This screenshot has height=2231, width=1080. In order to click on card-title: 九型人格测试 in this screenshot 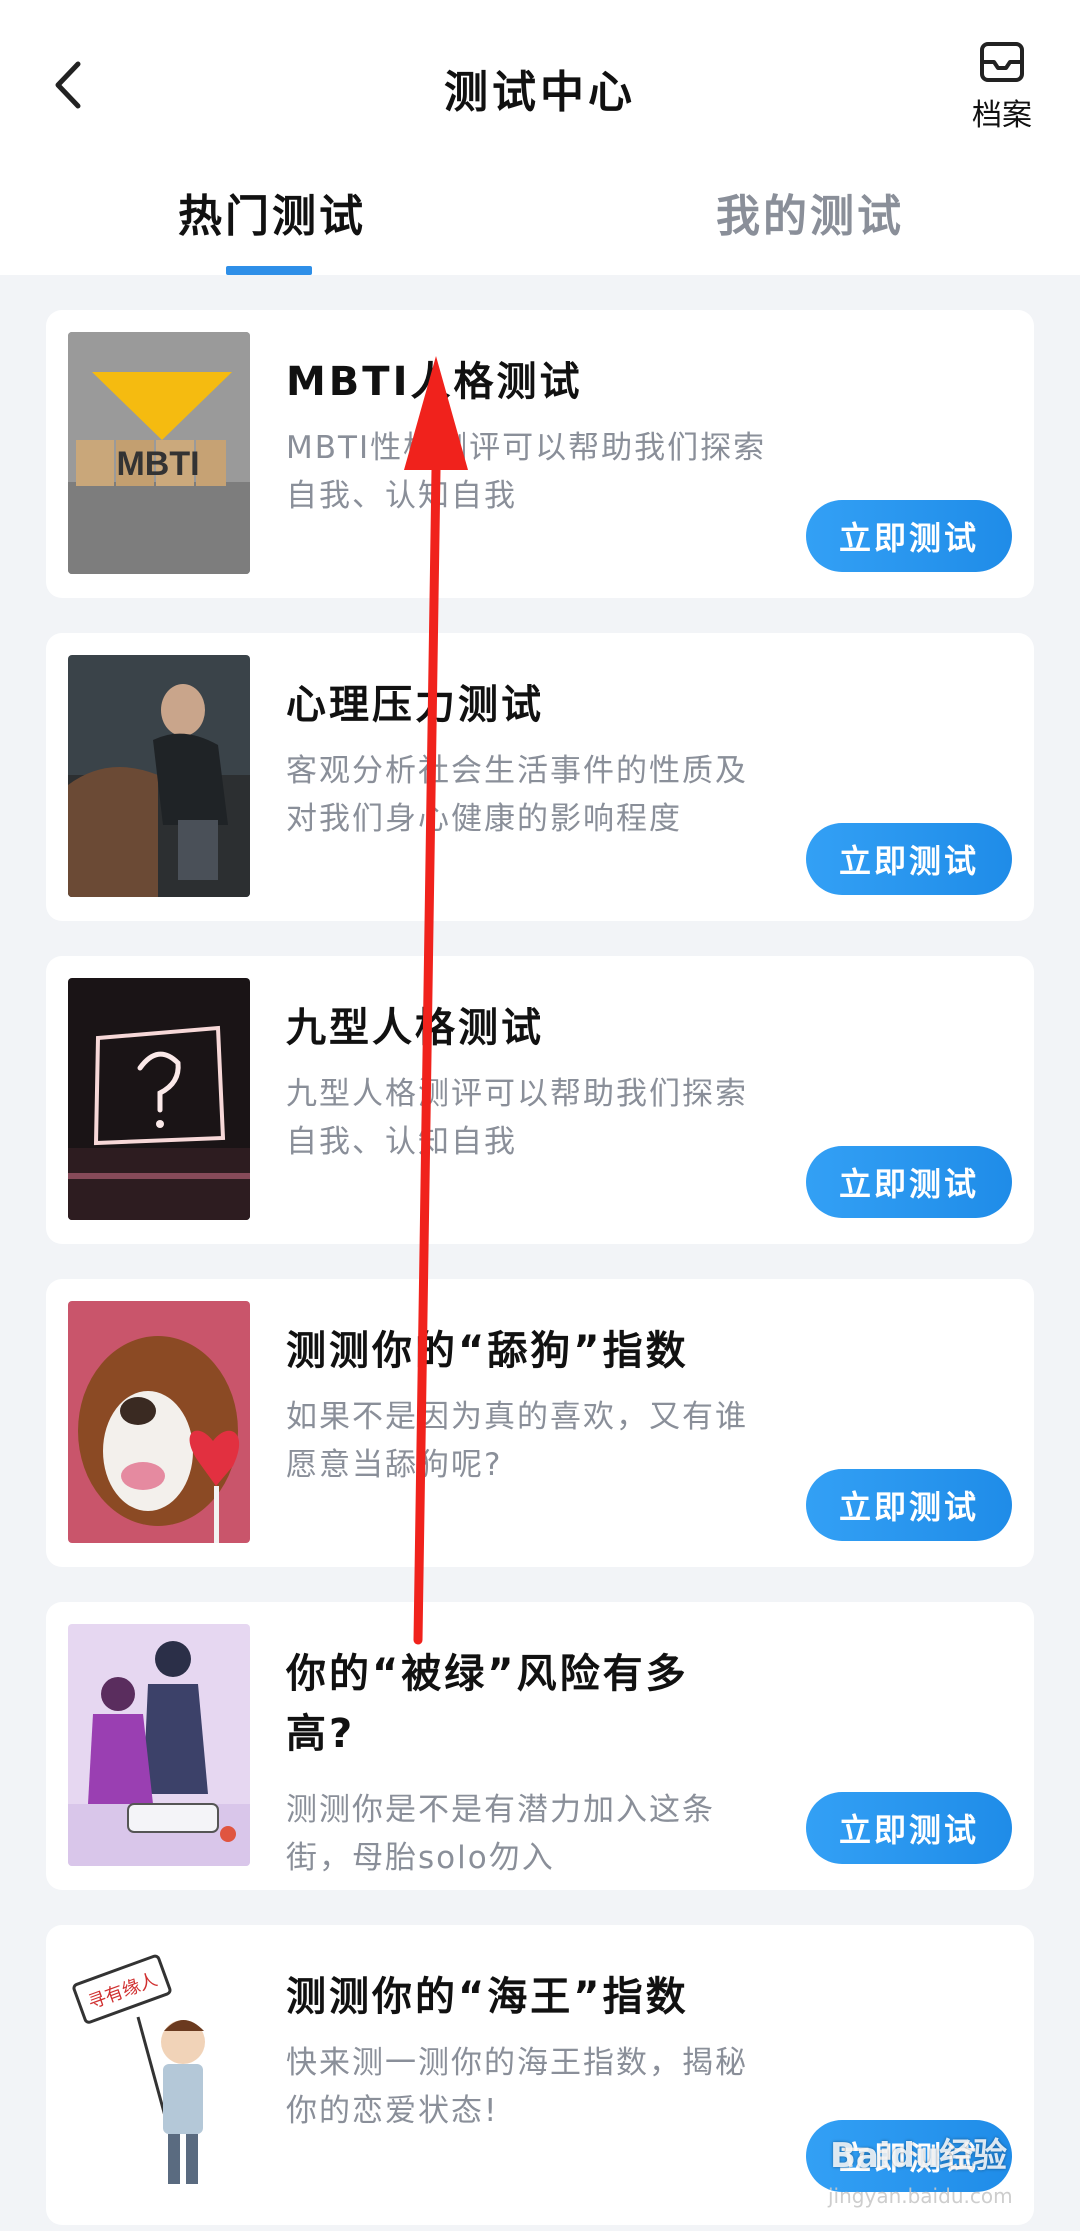, I will do `click(415, 1028)`.